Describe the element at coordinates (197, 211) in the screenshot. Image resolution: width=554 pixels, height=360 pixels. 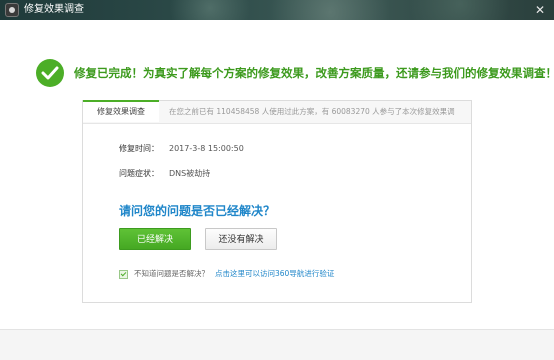
I see `resolved-question: 请问您的问题是否已经解决？` at that location.